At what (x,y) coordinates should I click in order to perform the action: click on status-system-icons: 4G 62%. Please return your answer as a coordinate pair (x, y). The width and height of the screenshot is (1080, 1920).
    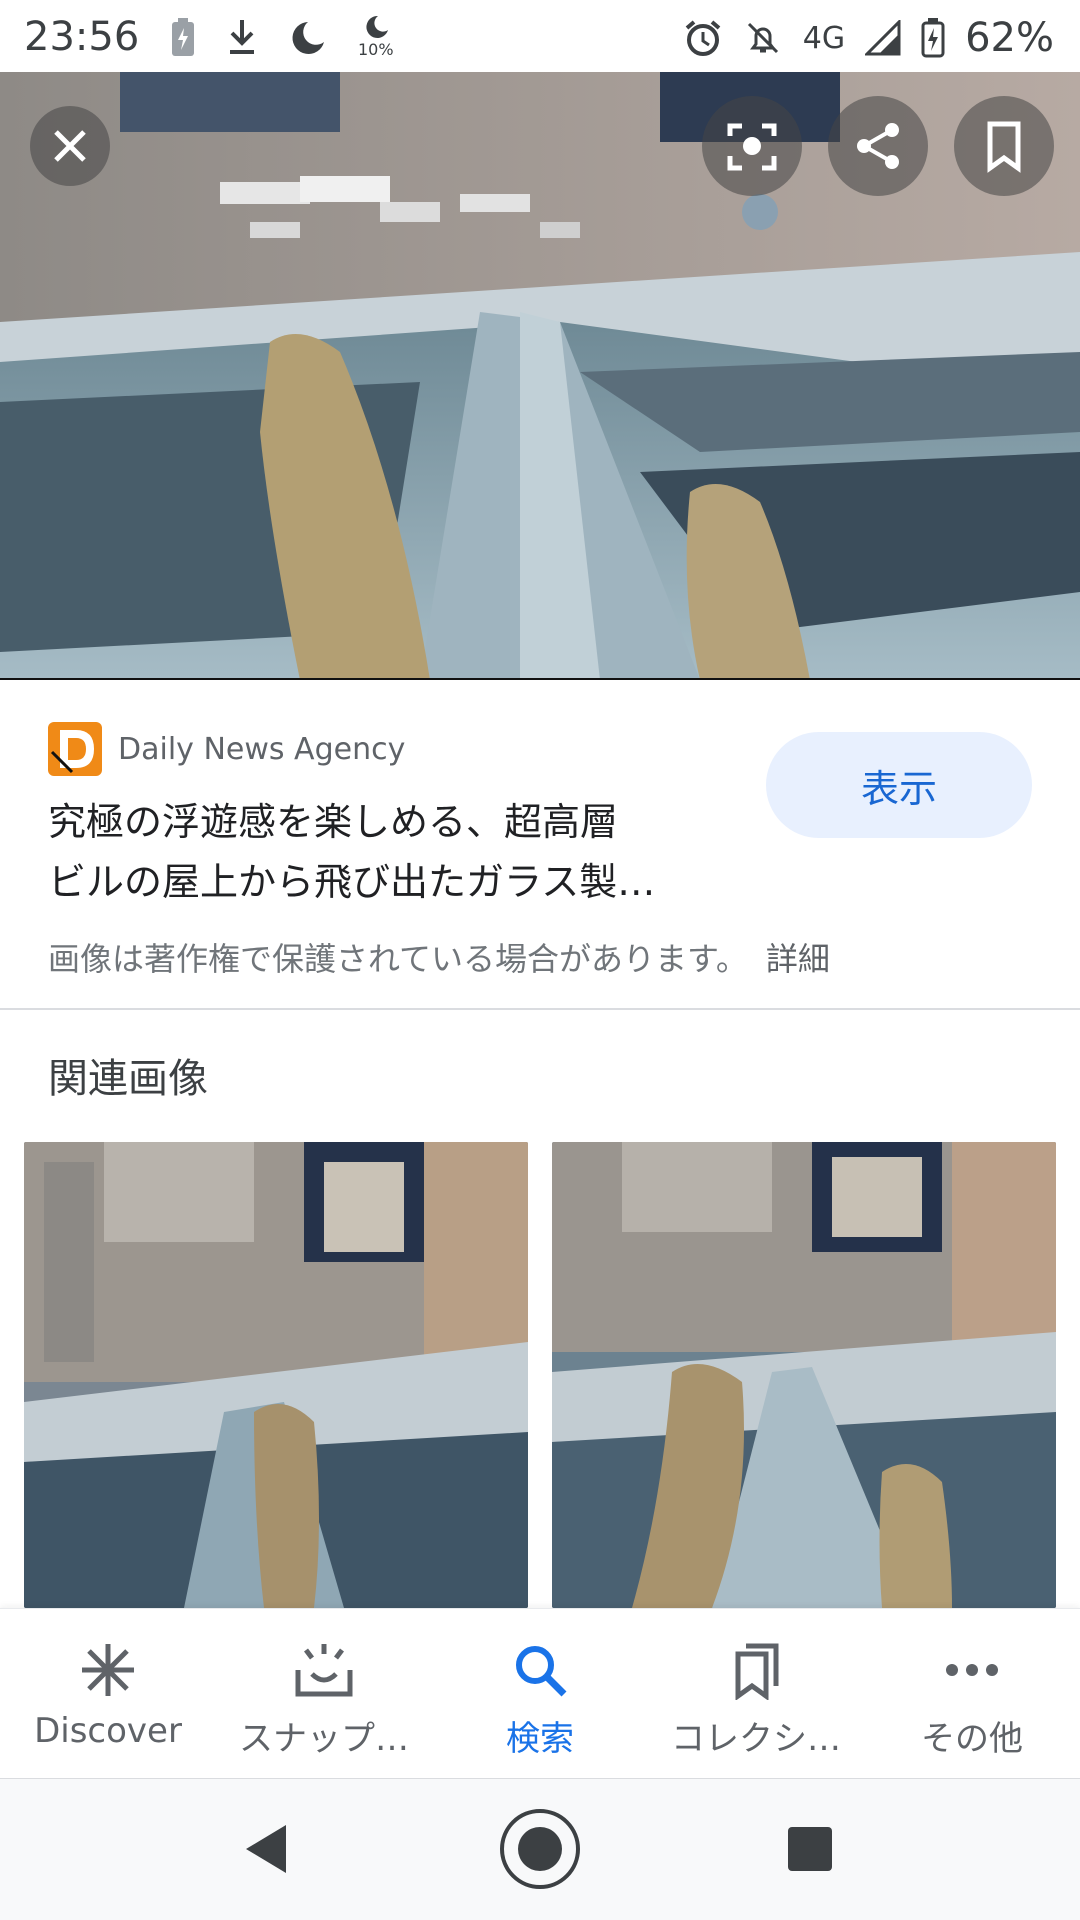
    Looking at the image, I should click on (868, 38).